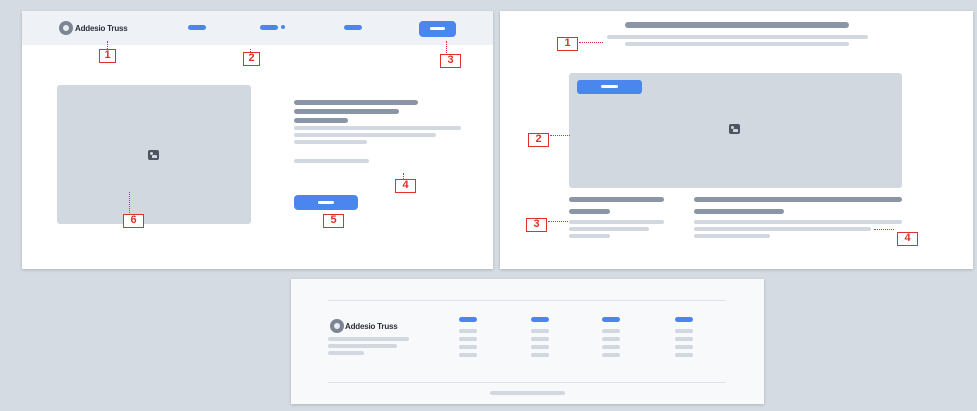  What do you see at coordinates (527, 341) in the screenshot?
I see `footer-wireframe-panel: Addesio Truss` at bounding box center [527, 341].